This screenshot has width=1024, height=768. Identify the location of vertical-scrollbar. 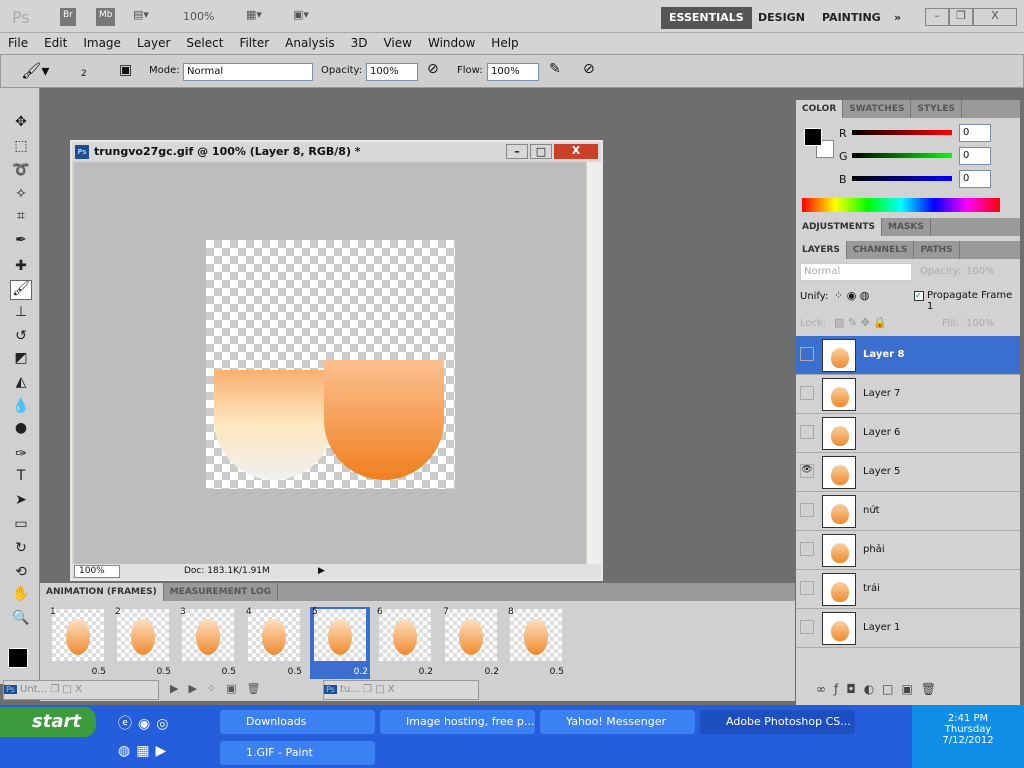
(594, 363).